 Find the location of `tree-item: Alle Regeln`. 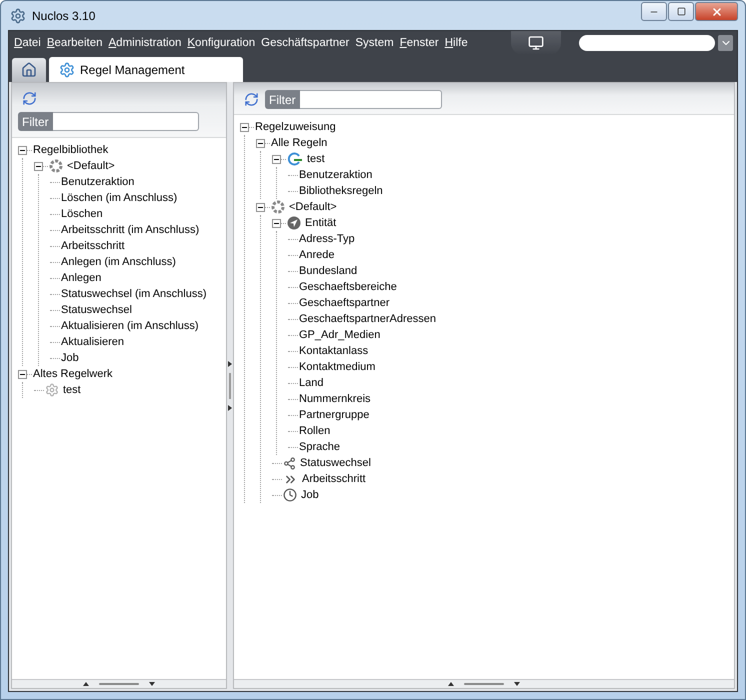

tree-item: Alle Regeln is located at coordinates (299, 143).